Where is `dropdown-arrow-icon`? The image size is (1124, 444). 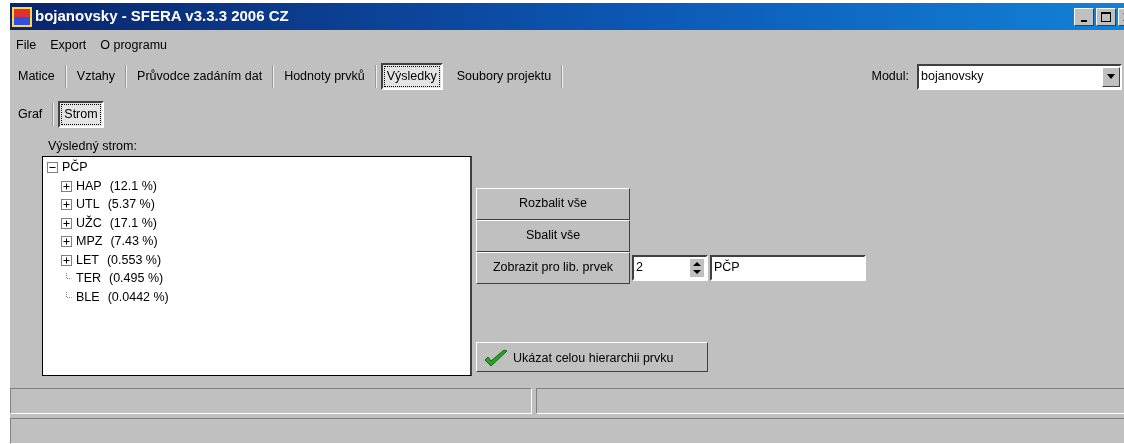 dropdown-arrow-icon is located at coordinates (1111, 77).